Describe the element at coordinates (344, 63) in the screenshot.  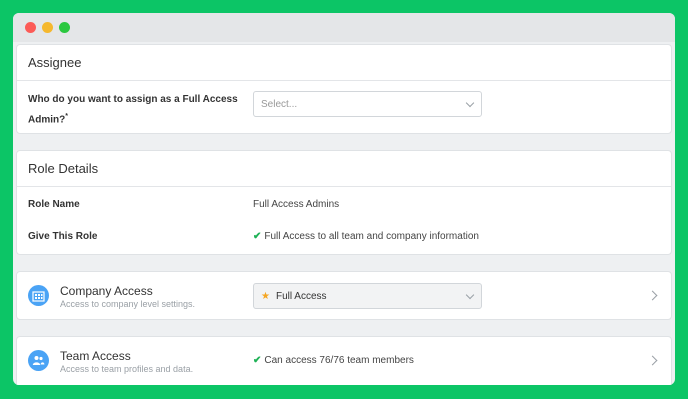
I see `assignee-header: Assignee` at that location.